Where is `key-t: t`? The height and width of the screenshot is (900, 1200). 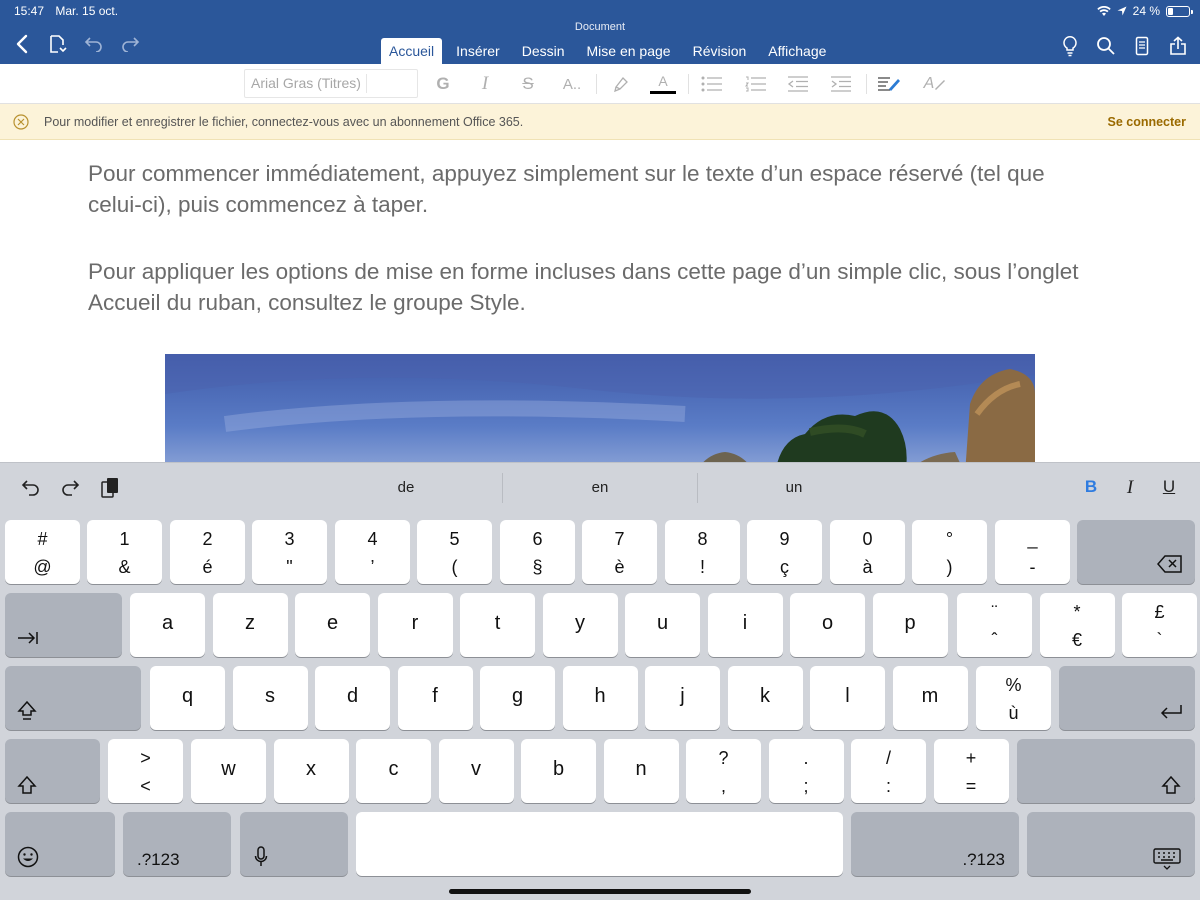 key-t: t is located at coordinates (497, 625).